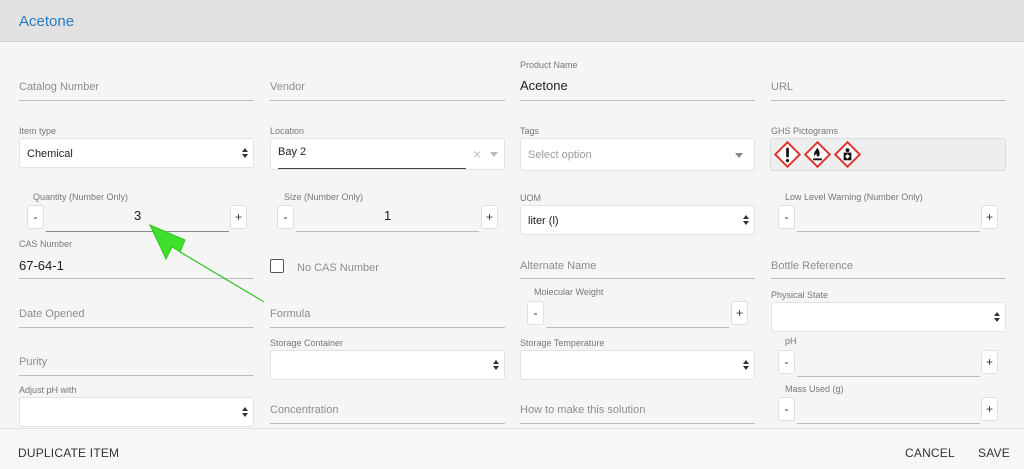 This screenshot has width=1024, height=469. What do you see at coordinates (989, 362) in the screenshot?
I see `ph-increment-button: +` at bounding box center [989, 362].